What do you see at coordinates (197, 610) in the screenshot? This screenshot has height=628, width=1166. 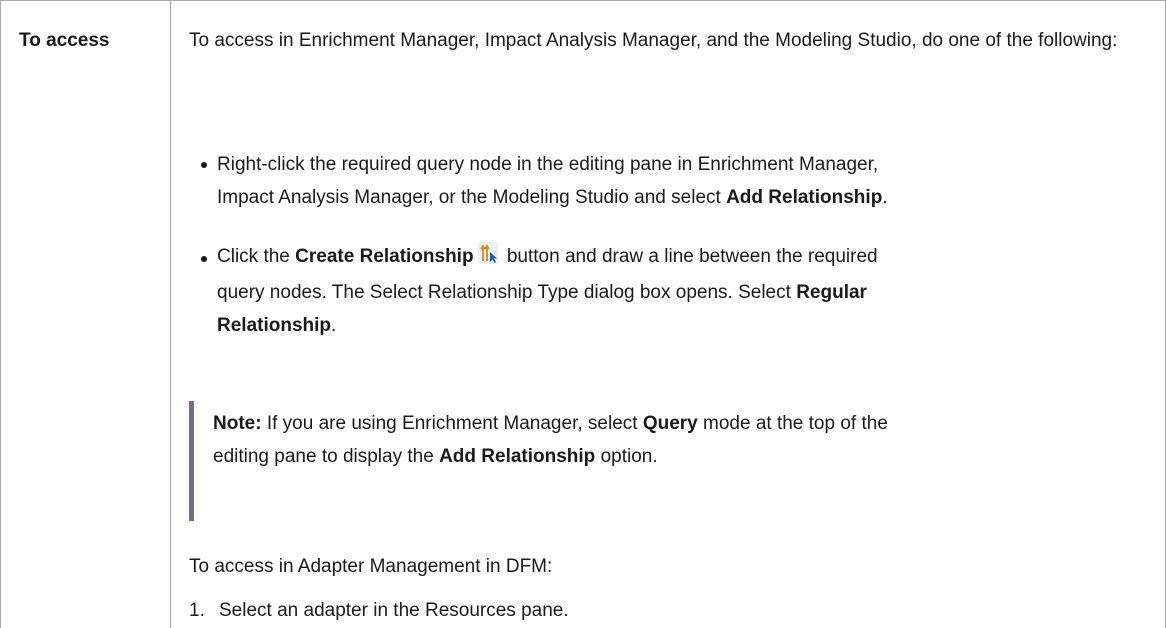 I see `step-number: 1.` at bounding box center [197, 610].